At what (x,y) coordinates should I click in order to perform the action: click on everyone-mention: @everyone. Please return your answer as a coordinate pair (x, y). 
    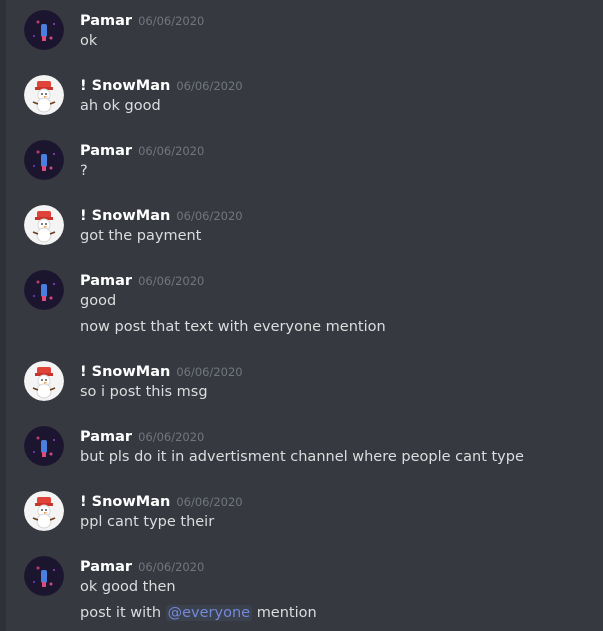
    Looking at the image, I should click on (209, 613).